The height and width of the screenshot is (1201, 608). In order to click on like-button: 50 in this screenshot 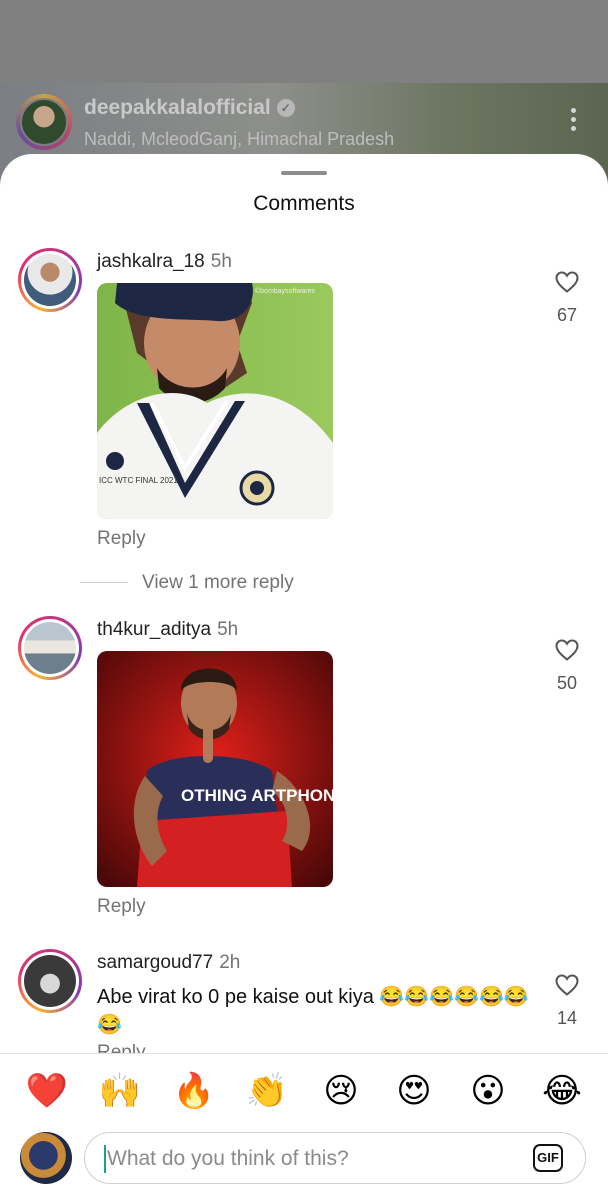, I will do `click(567, 666)`.